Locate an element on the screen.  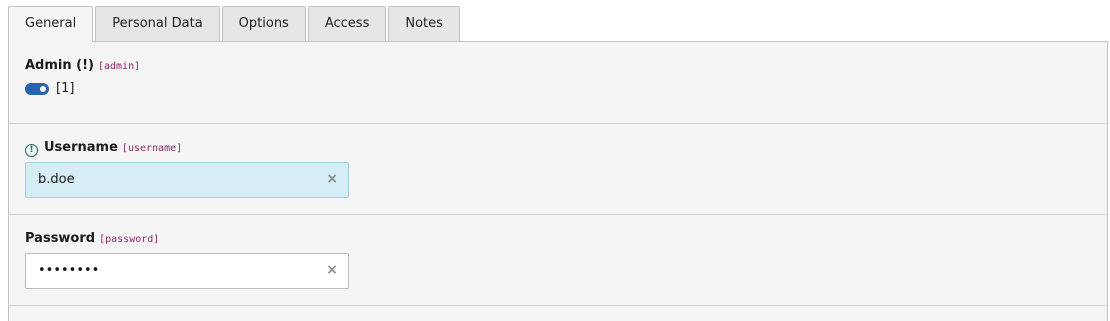
password-fieldname: [password] is located at coordinates (129, 239).